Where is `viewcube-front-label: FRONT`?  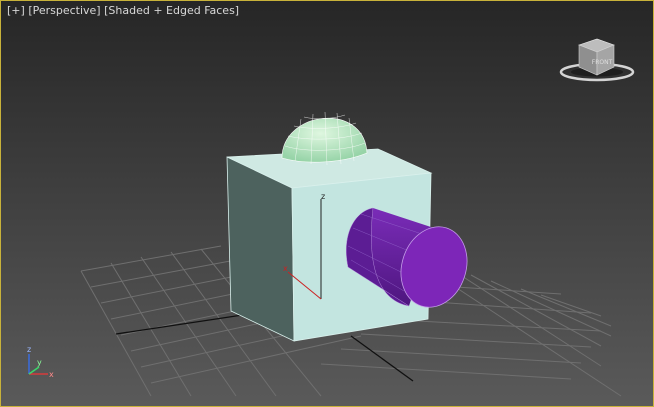
viewcube-front-label: FRONT is located at coordinates (602, 62).